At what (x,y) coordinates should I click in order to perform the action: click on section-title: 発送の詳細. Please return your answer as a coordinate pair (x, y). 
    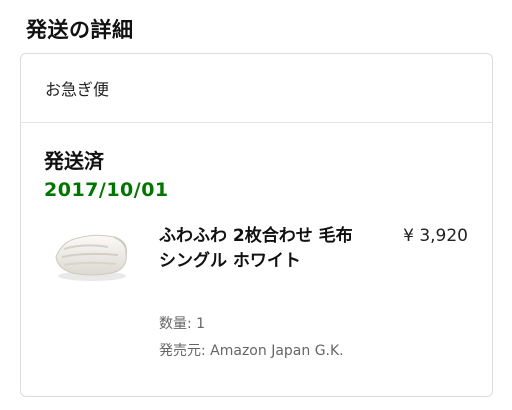
    Looking at the image, I should click on (80, 30).